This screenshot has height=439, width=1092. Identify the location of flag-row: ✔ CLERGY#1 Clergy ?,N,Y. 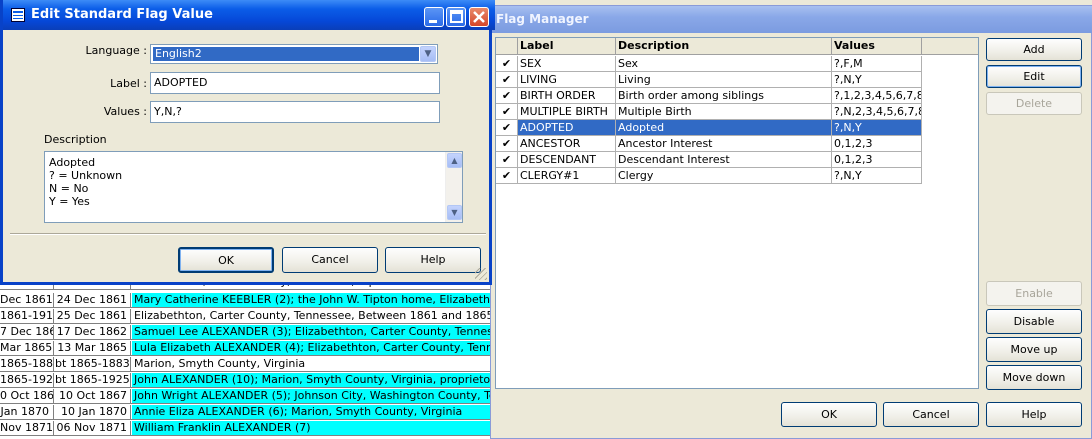
(709, 176).